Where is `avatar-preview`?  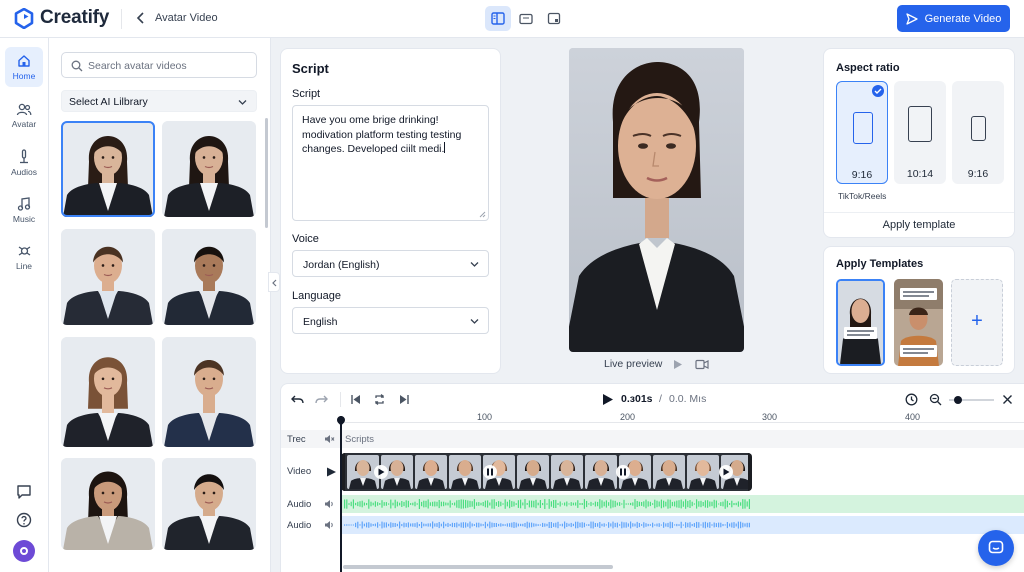
avatar-preview is located at coordinates (656, 200).